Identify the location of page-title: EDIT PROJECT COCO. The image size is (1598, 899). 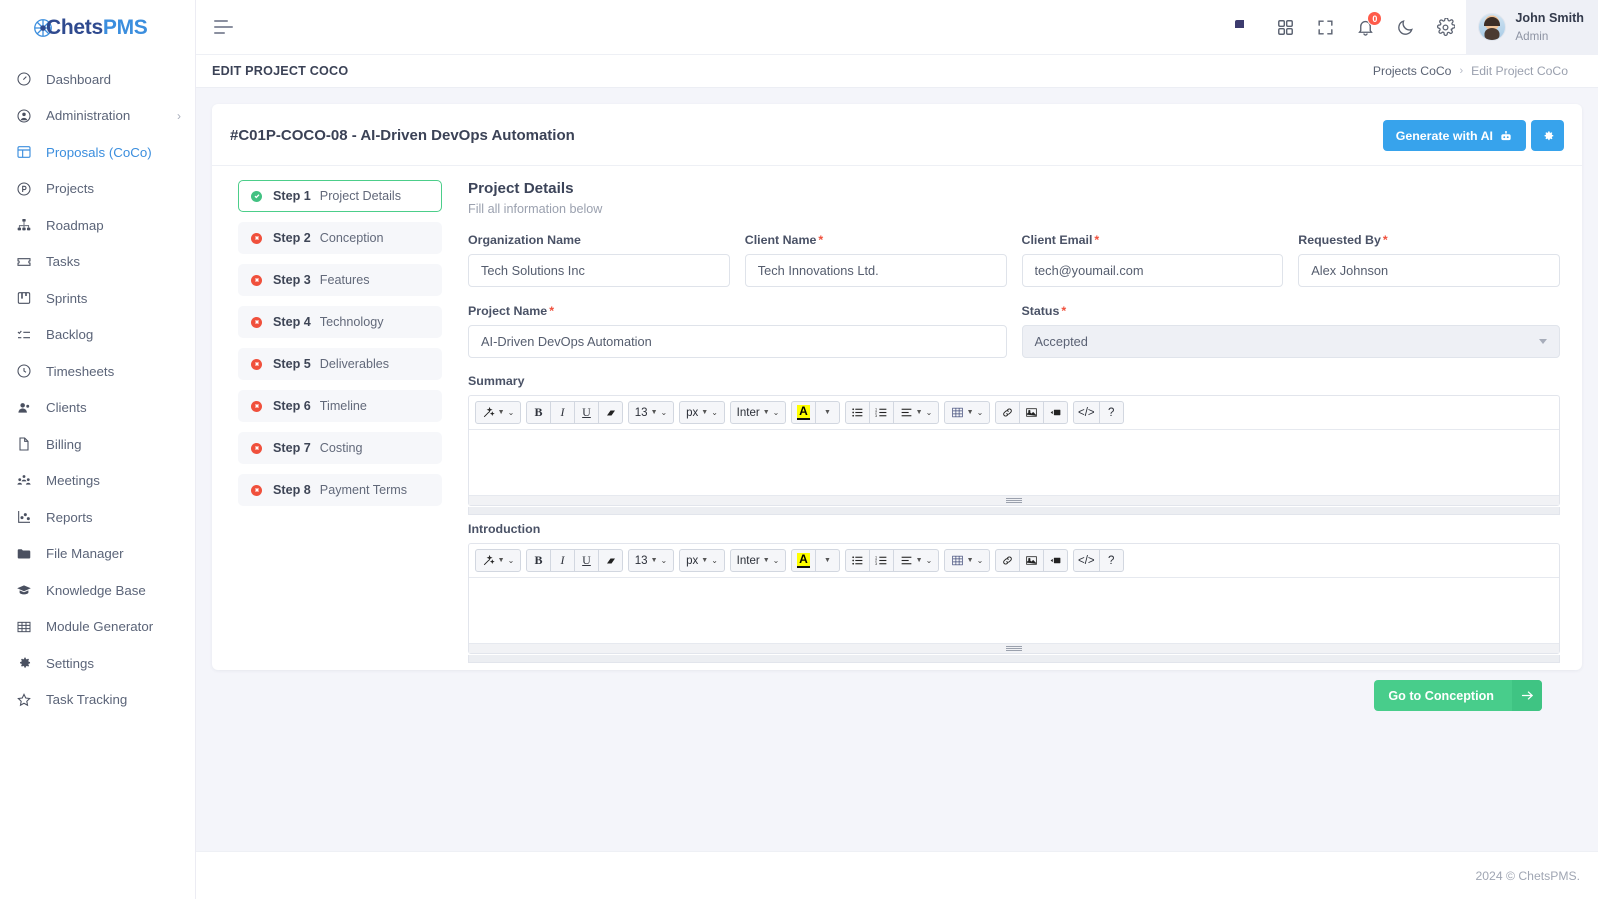
(280, 71).